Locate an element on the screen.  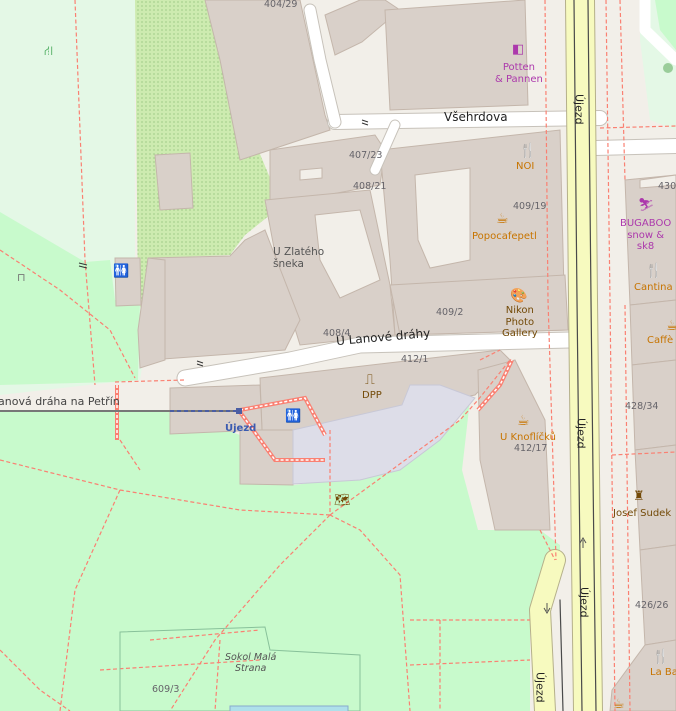
stop-label-ujezd: Újezd is located at coordinates (240, 429).